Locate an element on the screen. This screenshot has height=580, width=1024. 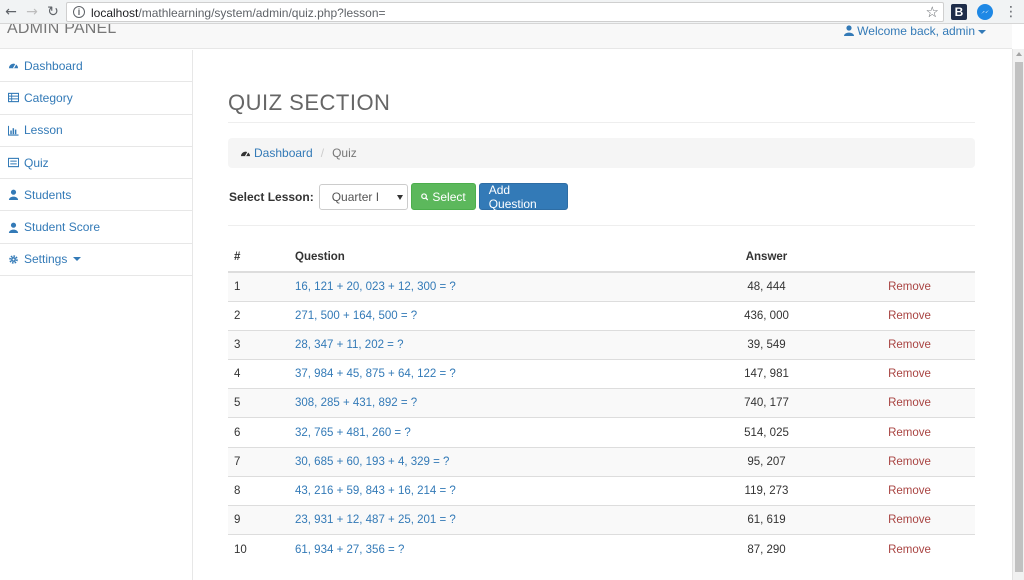
question-link: 43, 216 + 59, 843 + 16, 214 = ? is located at coordinates (489, 490).